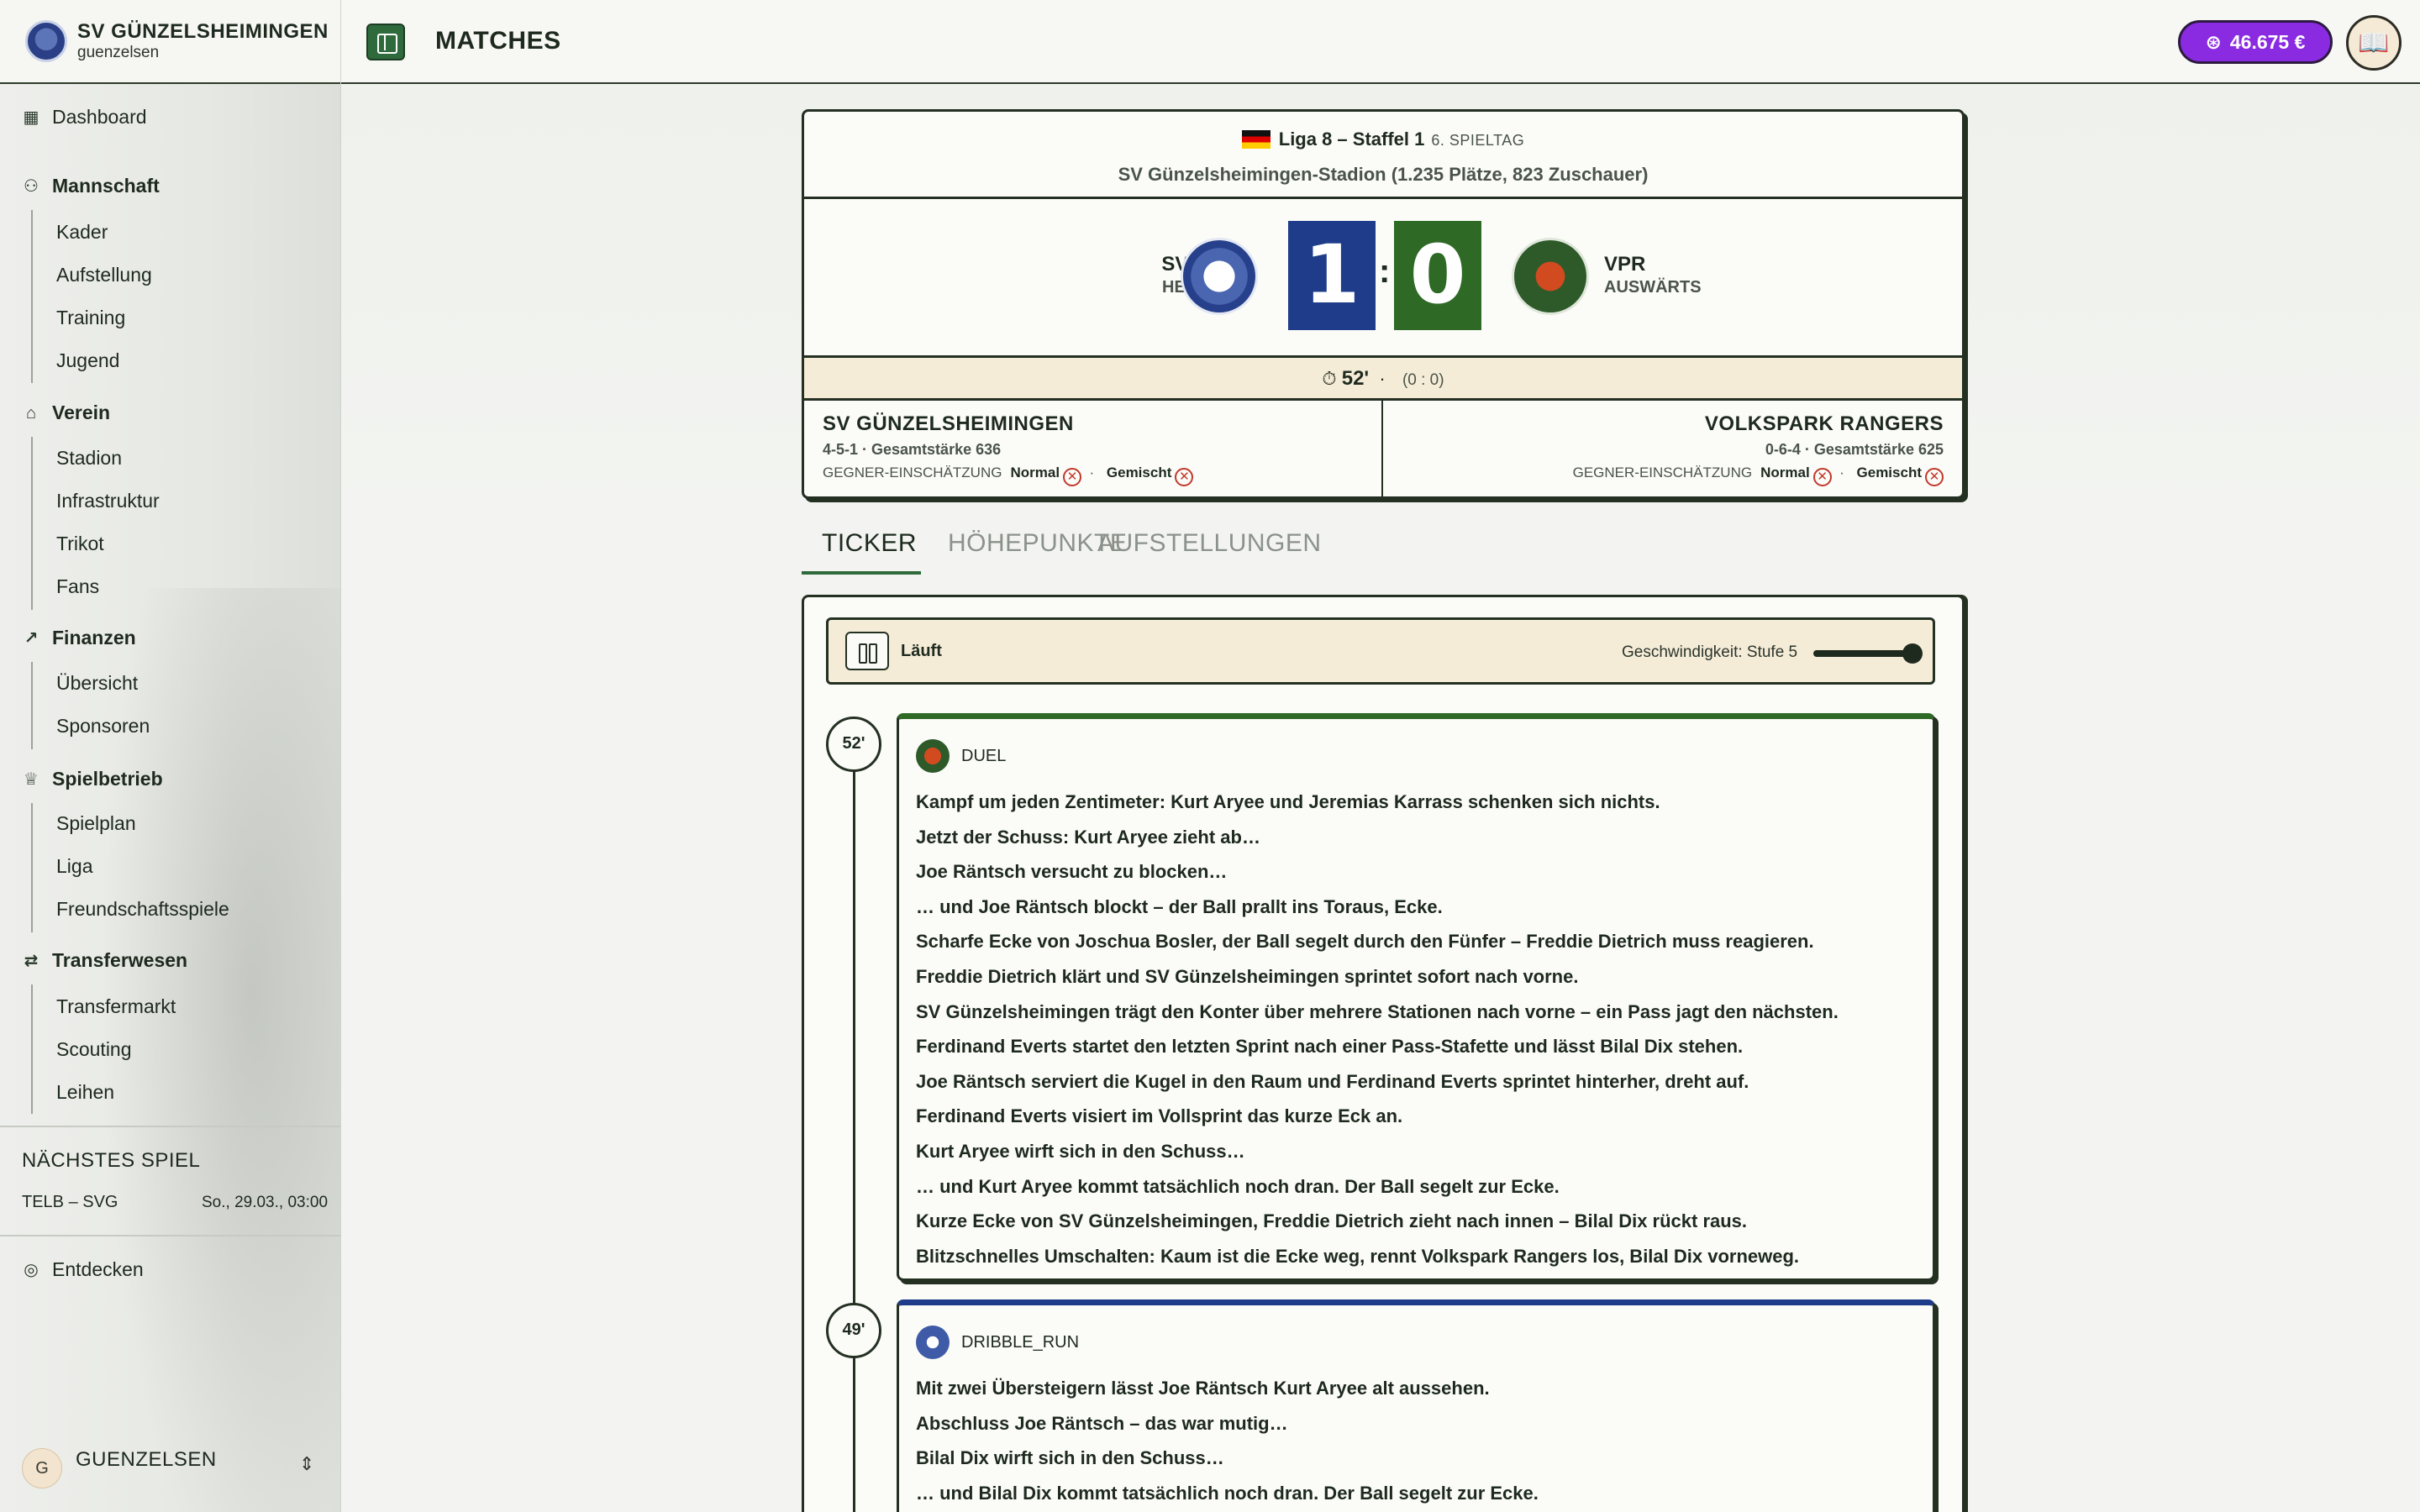 This screenshot has height=1512, width=2420. I want to click on away-team-role: AUSWÄRTS, so click(1653, 287).